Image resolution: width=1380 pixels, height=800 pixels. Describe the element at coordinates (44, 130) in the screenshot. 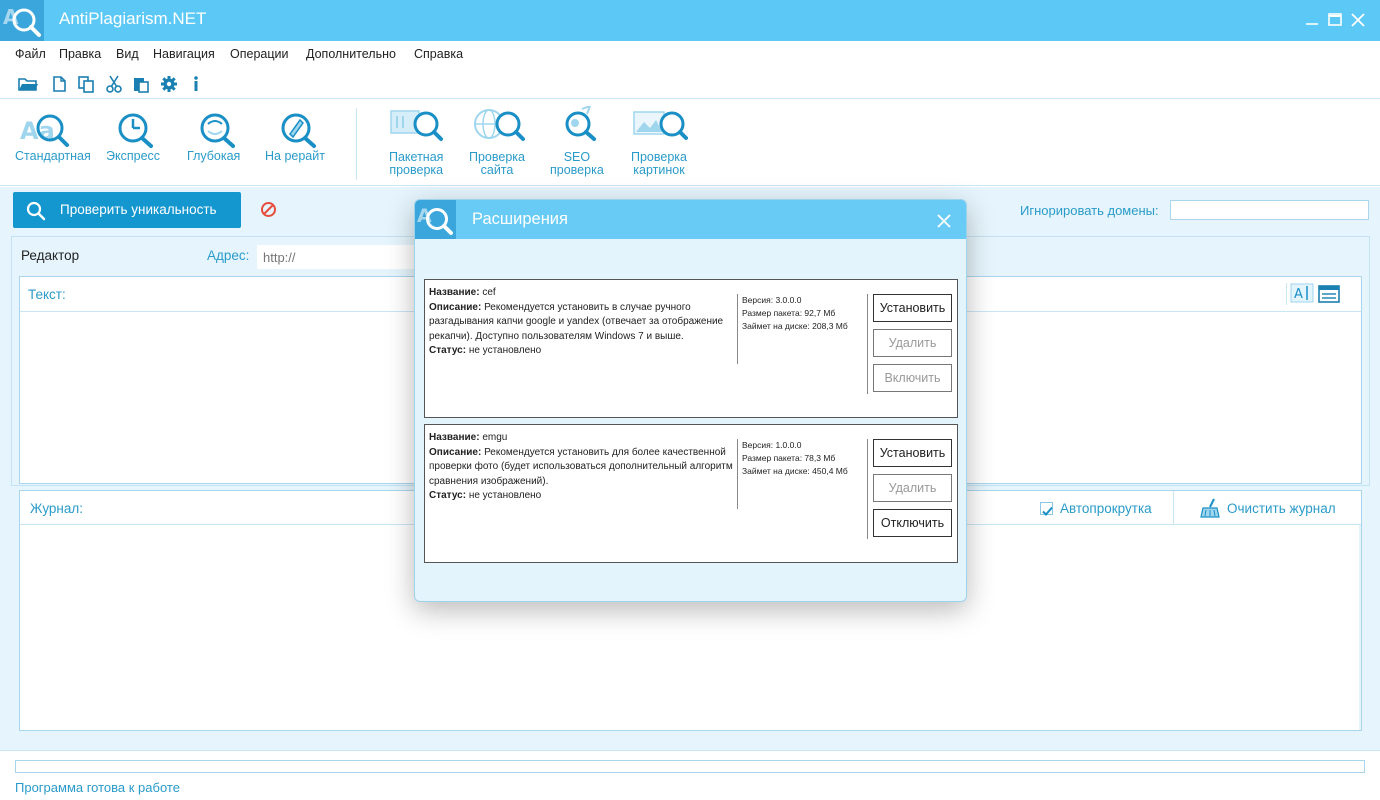

I see `standard-check-icon: Aa` at that location.